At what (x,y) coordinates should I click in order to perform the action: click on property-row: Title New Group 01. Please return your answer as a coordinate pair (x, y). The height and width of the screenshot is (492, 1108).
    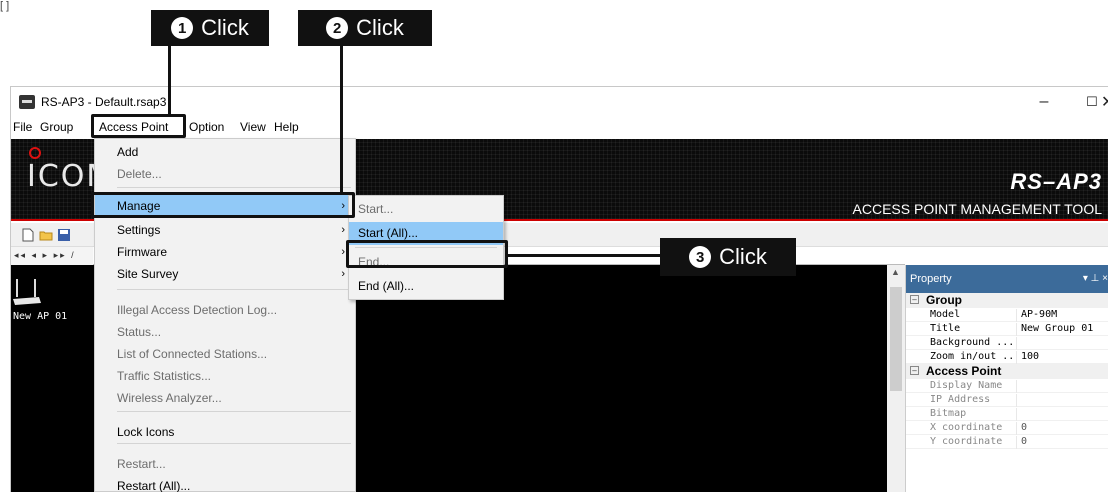
    Looking at the image, I should click on (1007, 329).